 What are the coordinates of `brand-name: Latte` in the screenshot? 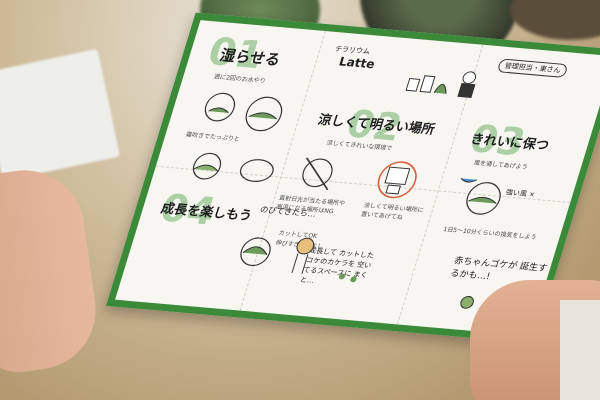 It's located at (357, 63).